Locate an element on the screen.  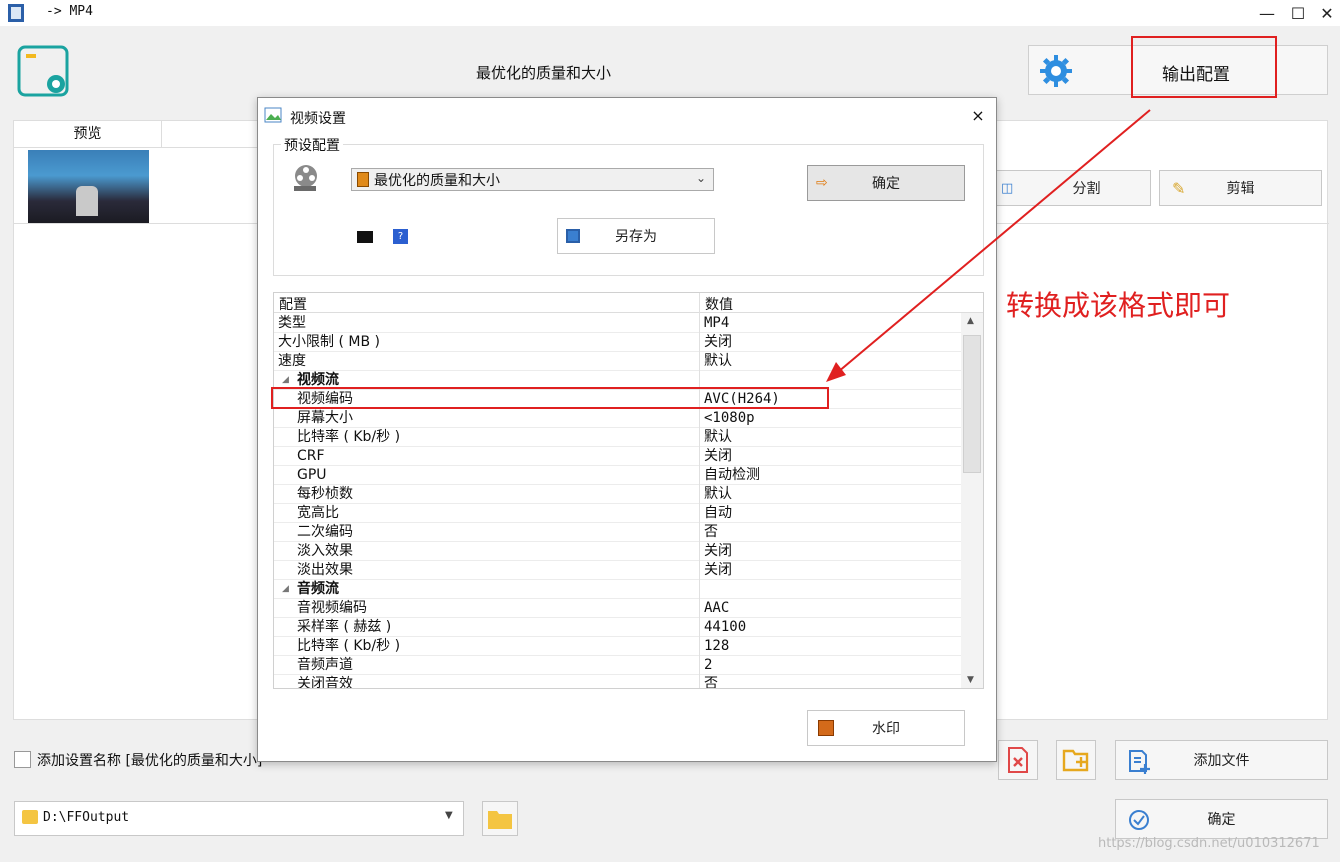
add-setting-name-checkbox is located at coordinates (22, 759).